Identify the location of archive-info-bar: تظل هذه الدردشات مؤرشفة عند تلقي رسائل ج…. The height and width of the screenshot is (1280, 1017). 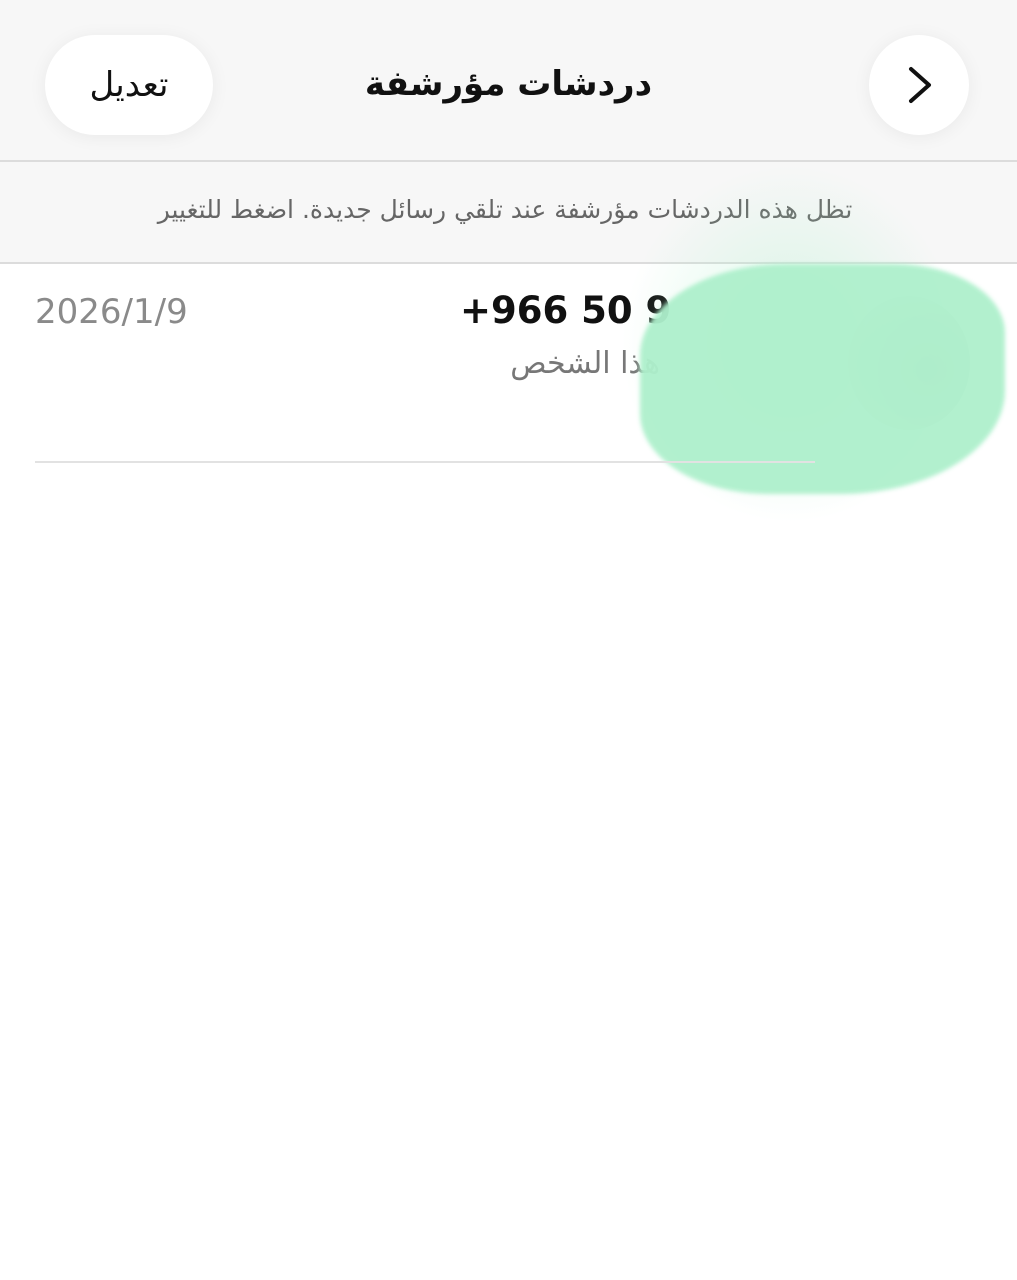
(508, 213).